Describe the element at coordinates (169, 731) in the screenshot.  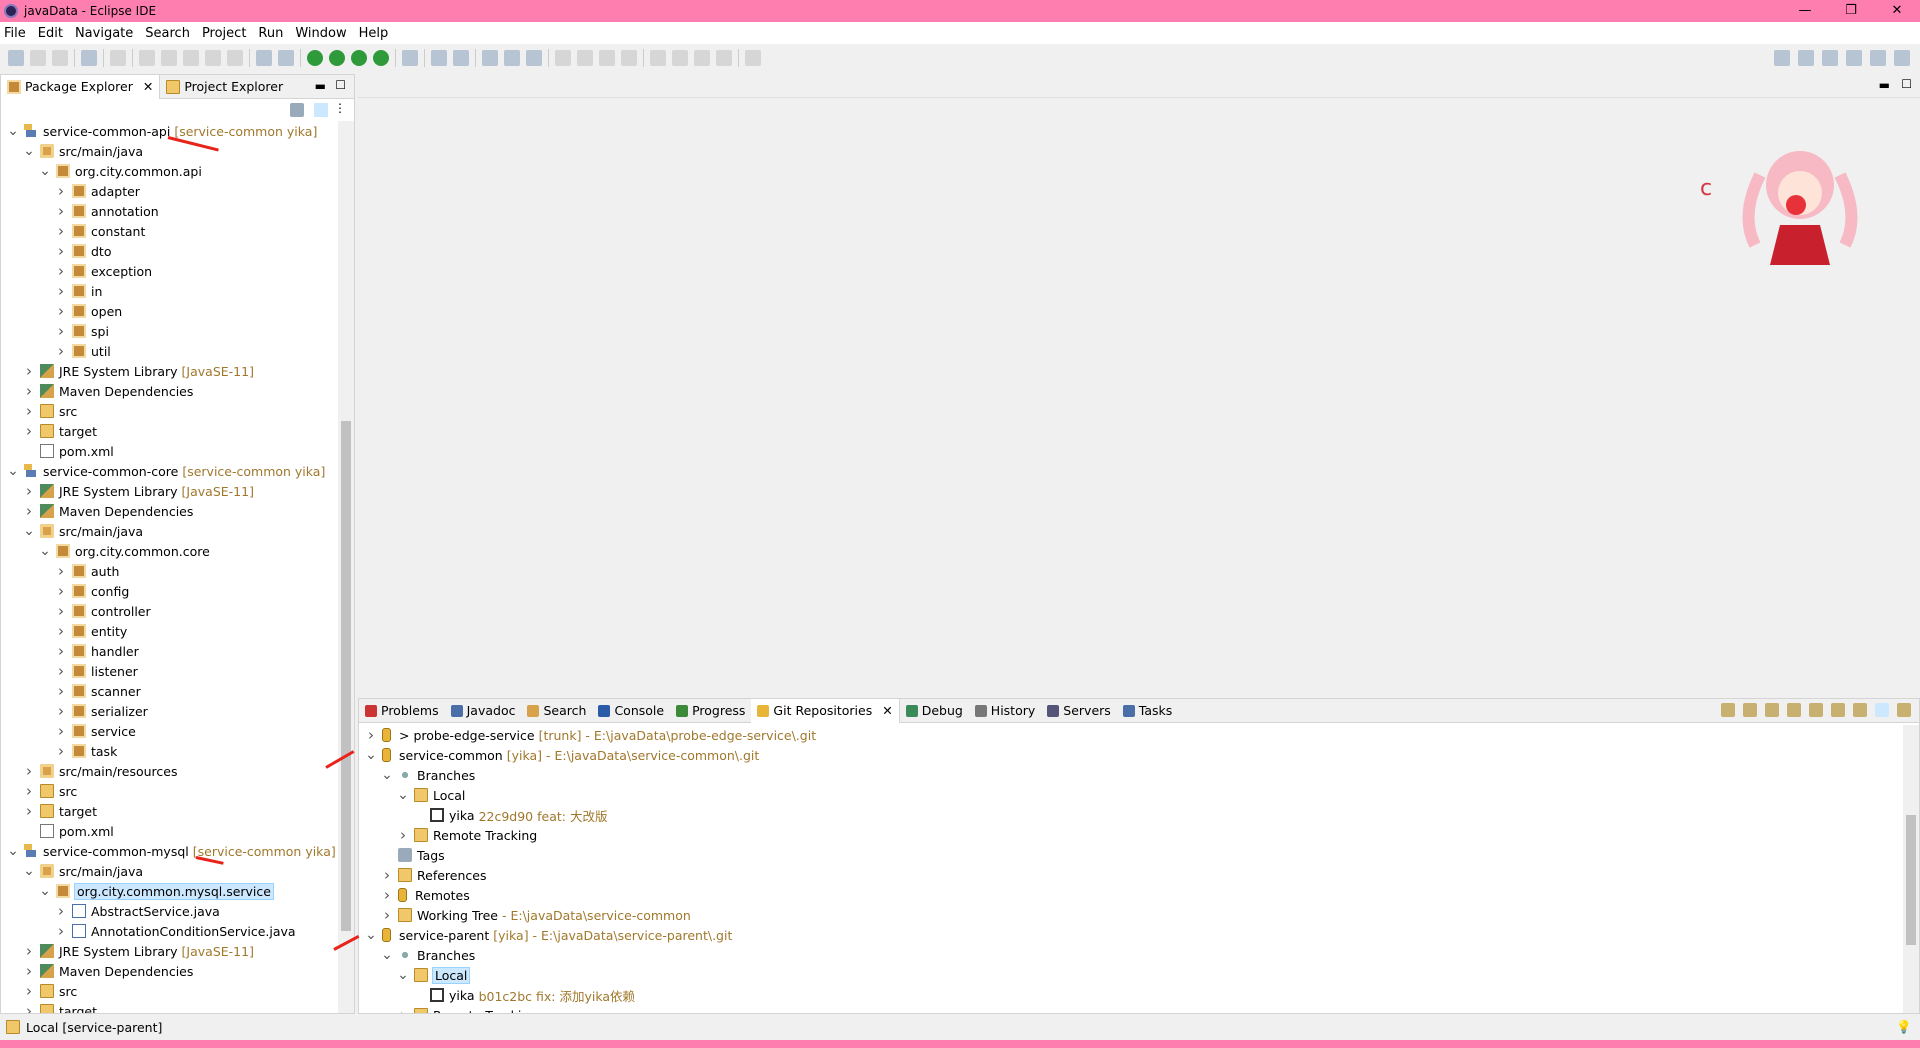
I see `tree-item: › service` at that location.